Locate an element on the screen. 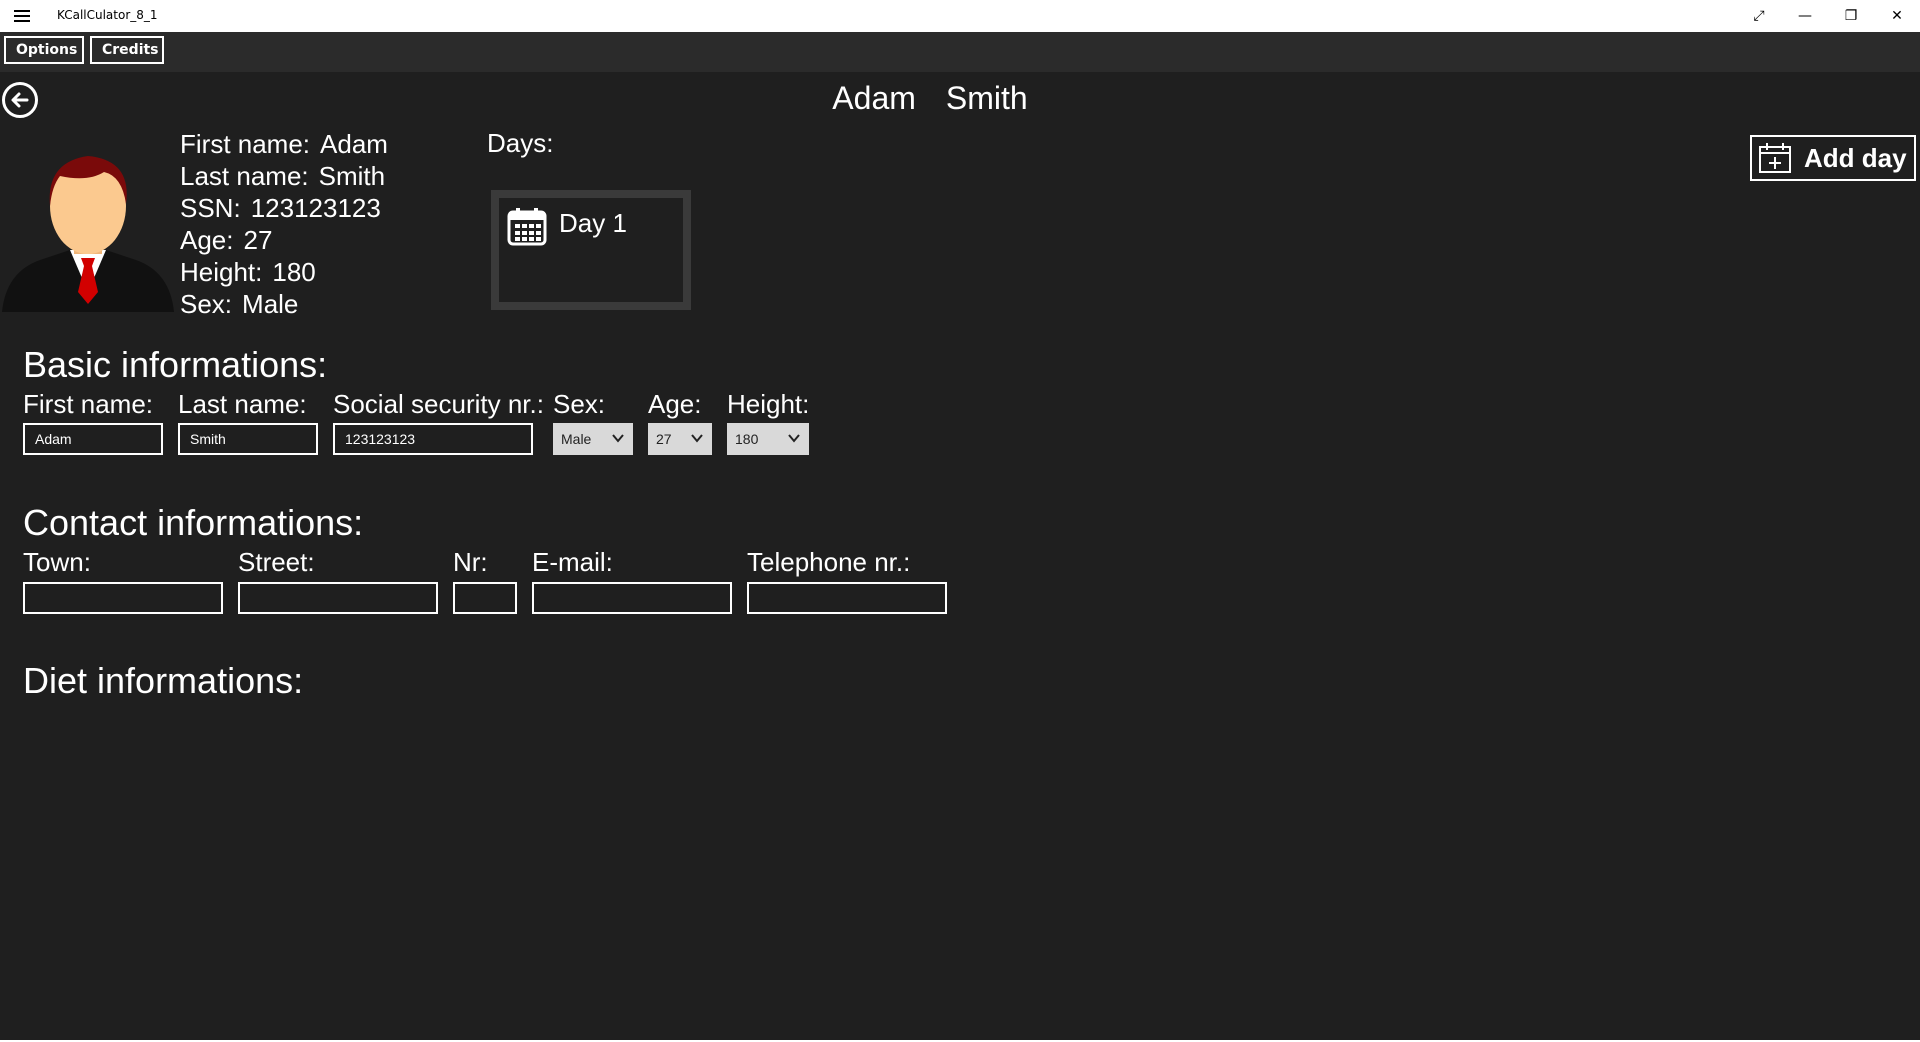 The width and height of the screenshot is (1920, 1042). age-label: Age: is located at coordinates (207, 240).